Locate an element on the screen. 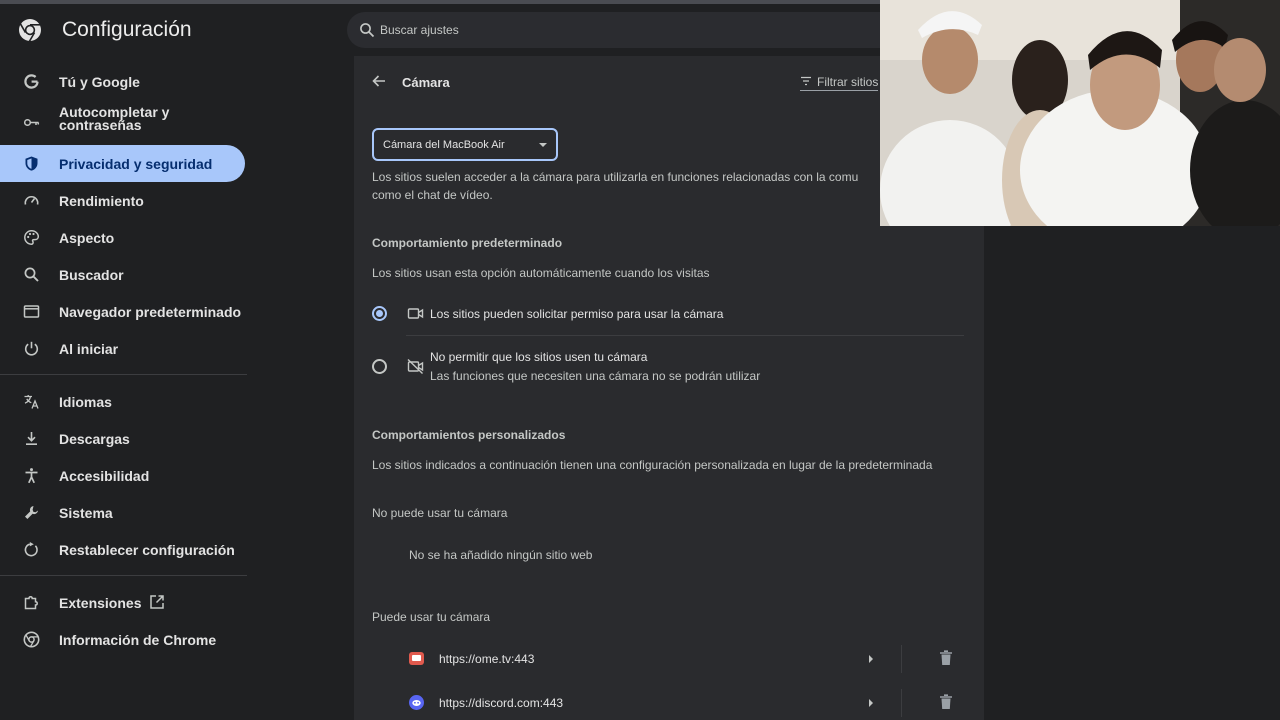 Image resolution: width=1280 pixels, height=720 pixels. sidebar-item-label: Extensiones is located at coordinates (100, 603).